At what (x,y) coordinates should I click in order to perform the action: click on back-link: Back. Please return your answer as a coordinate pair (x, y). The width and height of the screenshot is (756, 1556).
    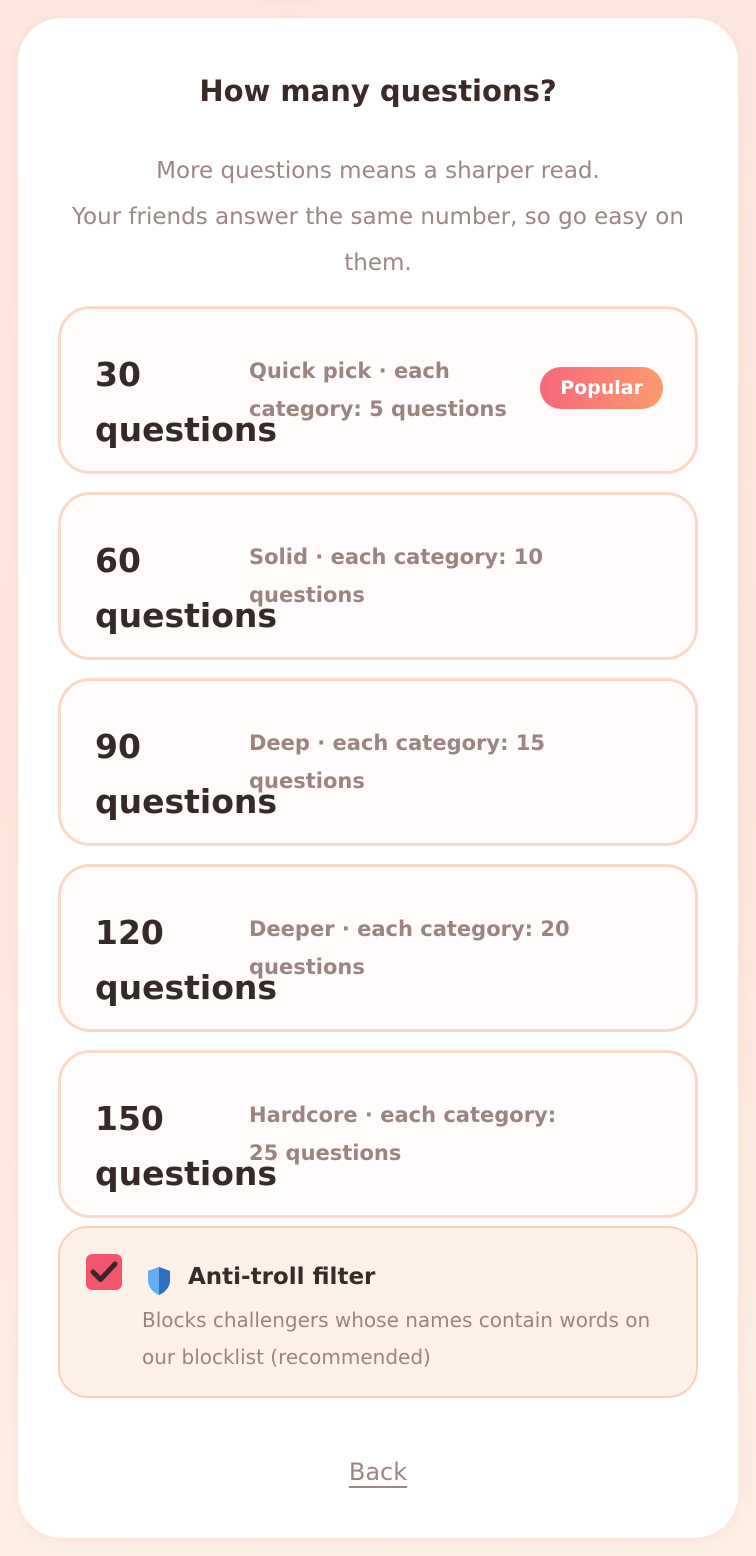
    Looking at the image, I should click on (378, 1472).